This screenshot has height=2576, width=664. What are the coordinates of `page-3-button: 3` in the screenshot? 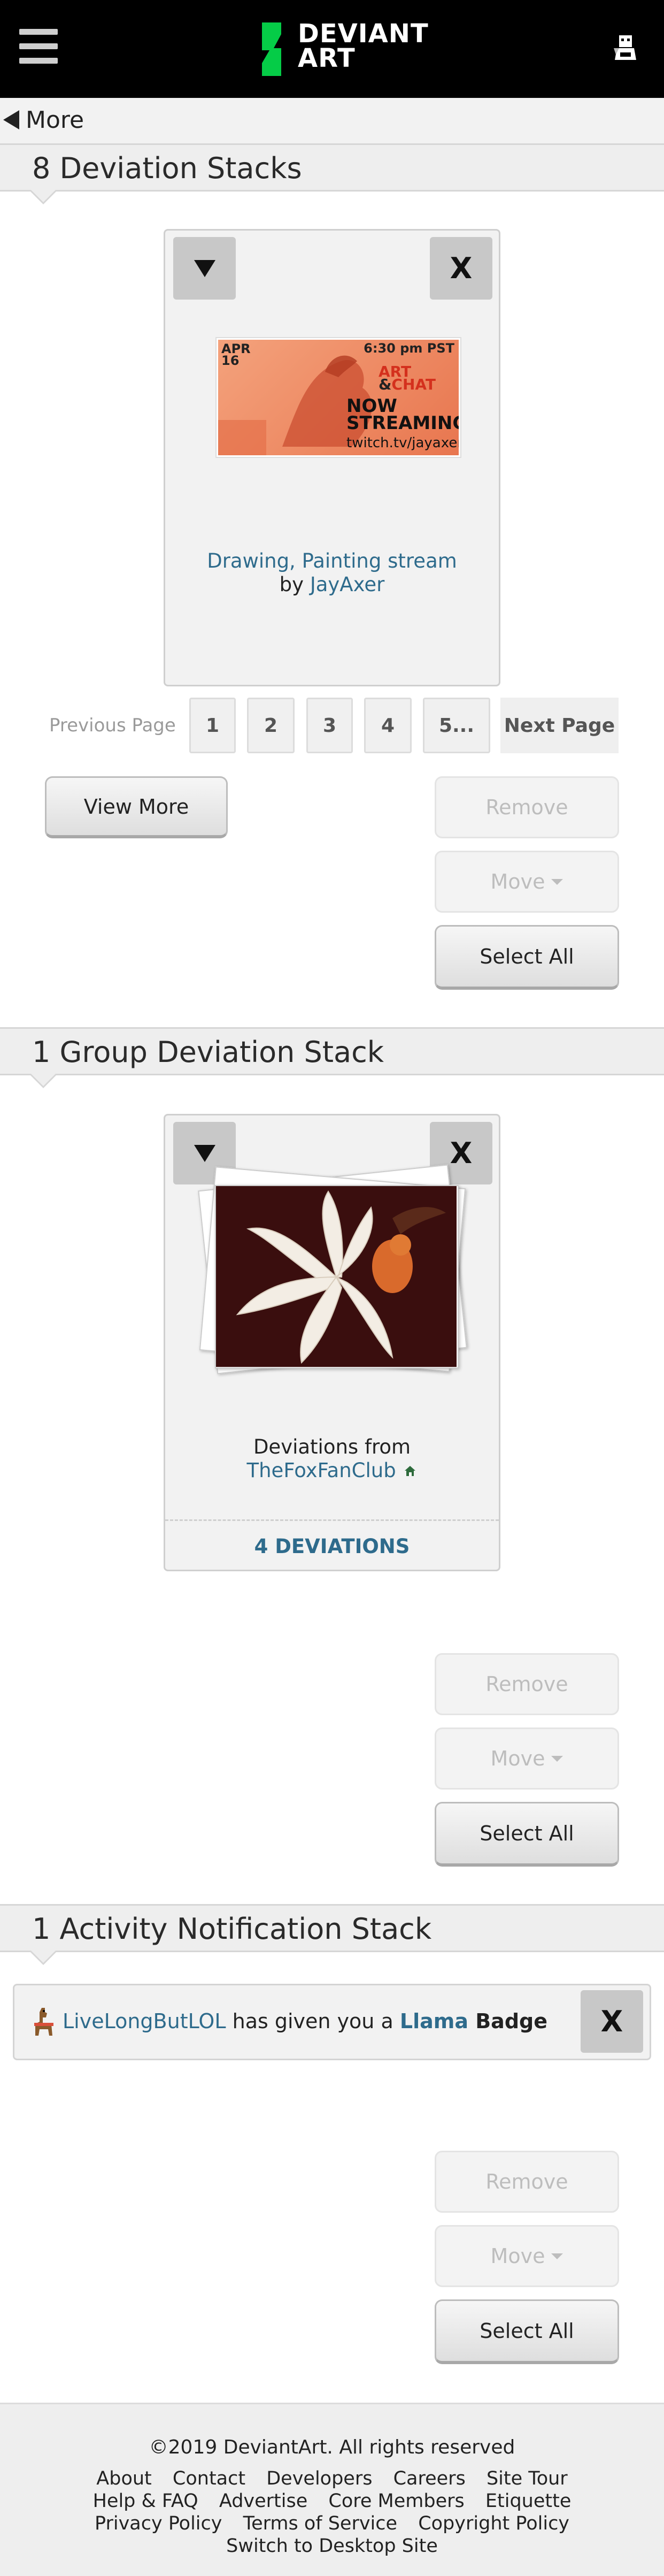 It's located at (329, 725).